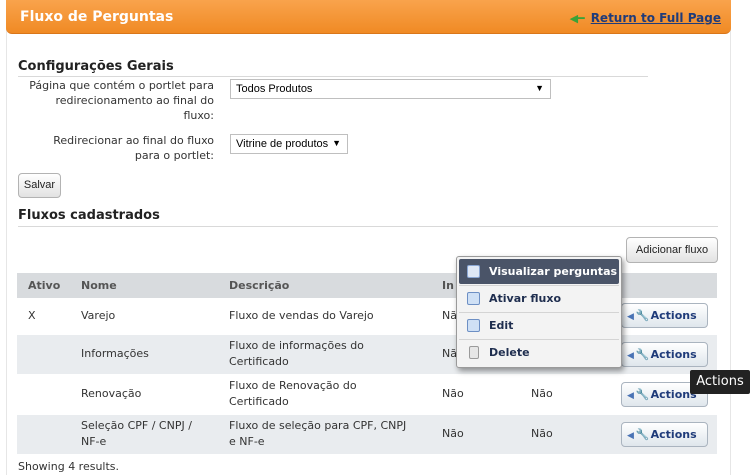 This screenshot has width=753, height=475. Describe the element at coordinates (539, 271) in the screenshot. I see `menu-item-view-questions: Visualizar perguntas` at that location.